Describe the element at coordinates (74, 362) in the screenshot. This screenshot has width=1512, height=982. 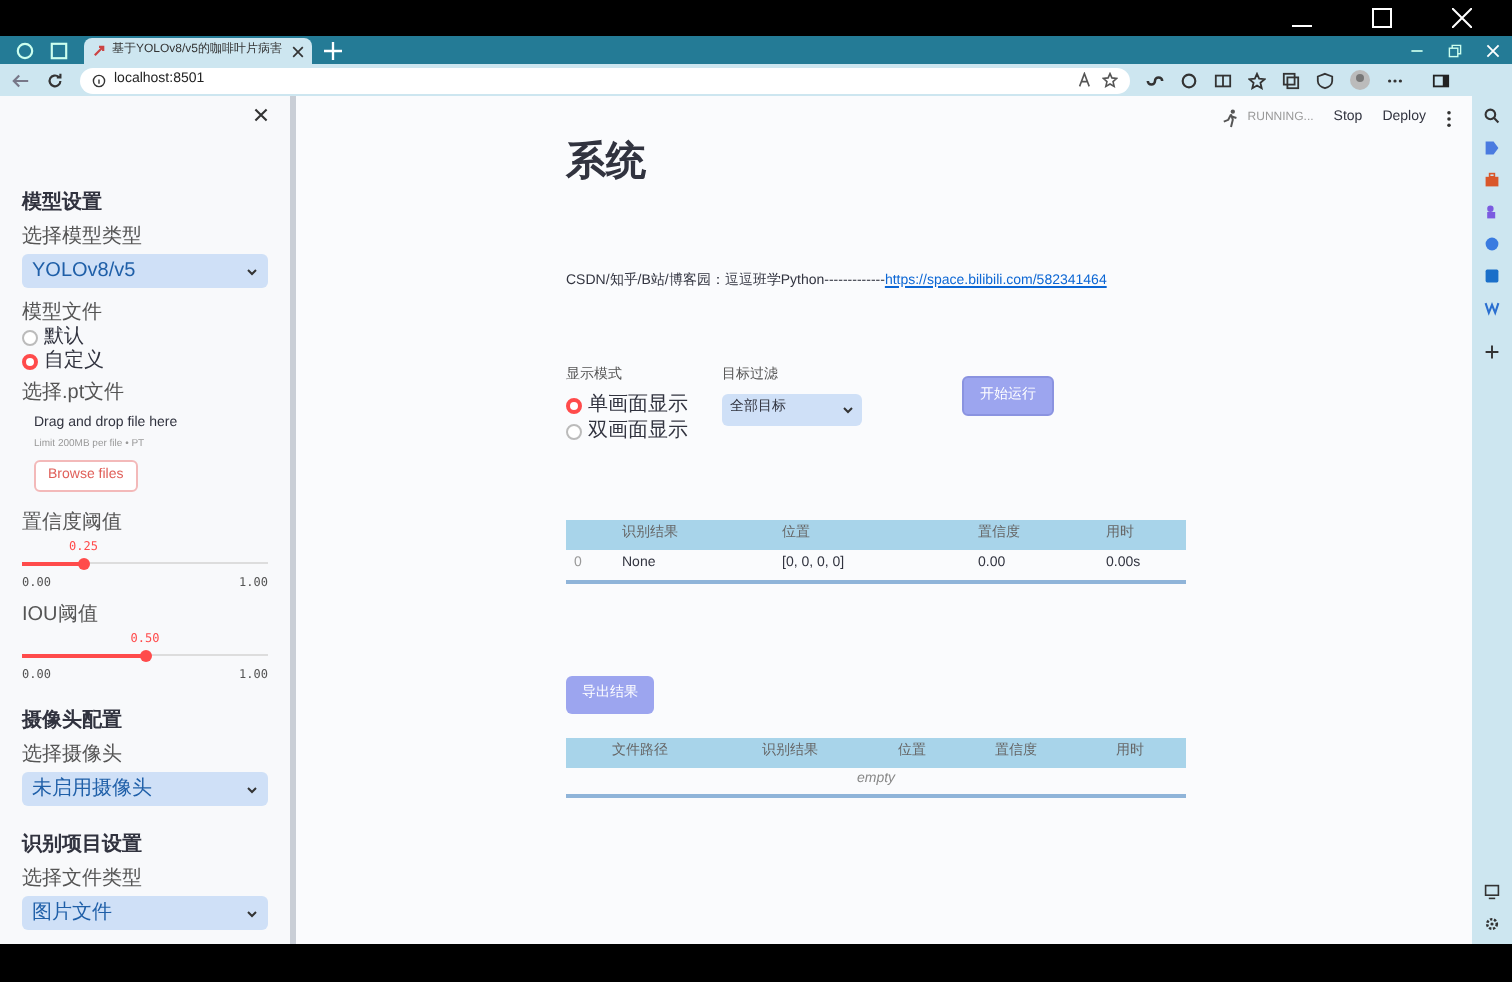
I see `radio-label: 自定义` at that location.